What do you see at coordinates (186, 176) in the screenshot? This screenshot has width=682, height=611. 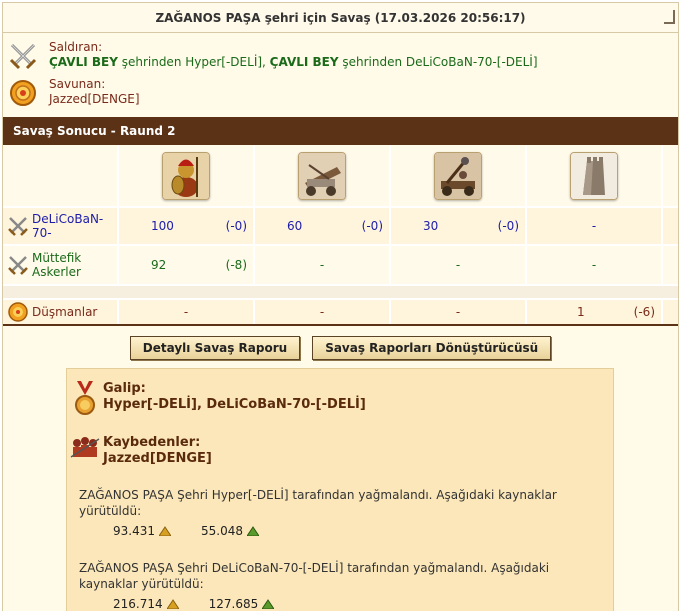 I see `spearman-unit-icon` at bounding box center [186, 176].